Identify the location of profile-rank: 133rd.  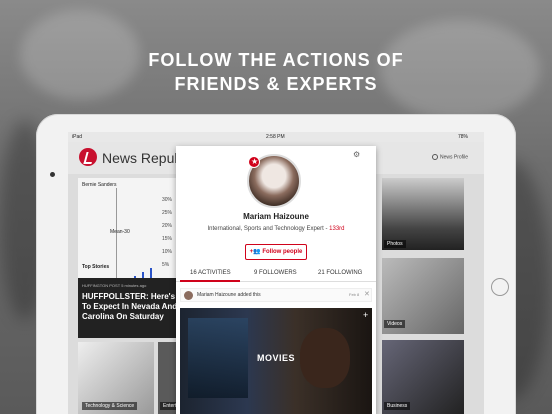
(336, 229).